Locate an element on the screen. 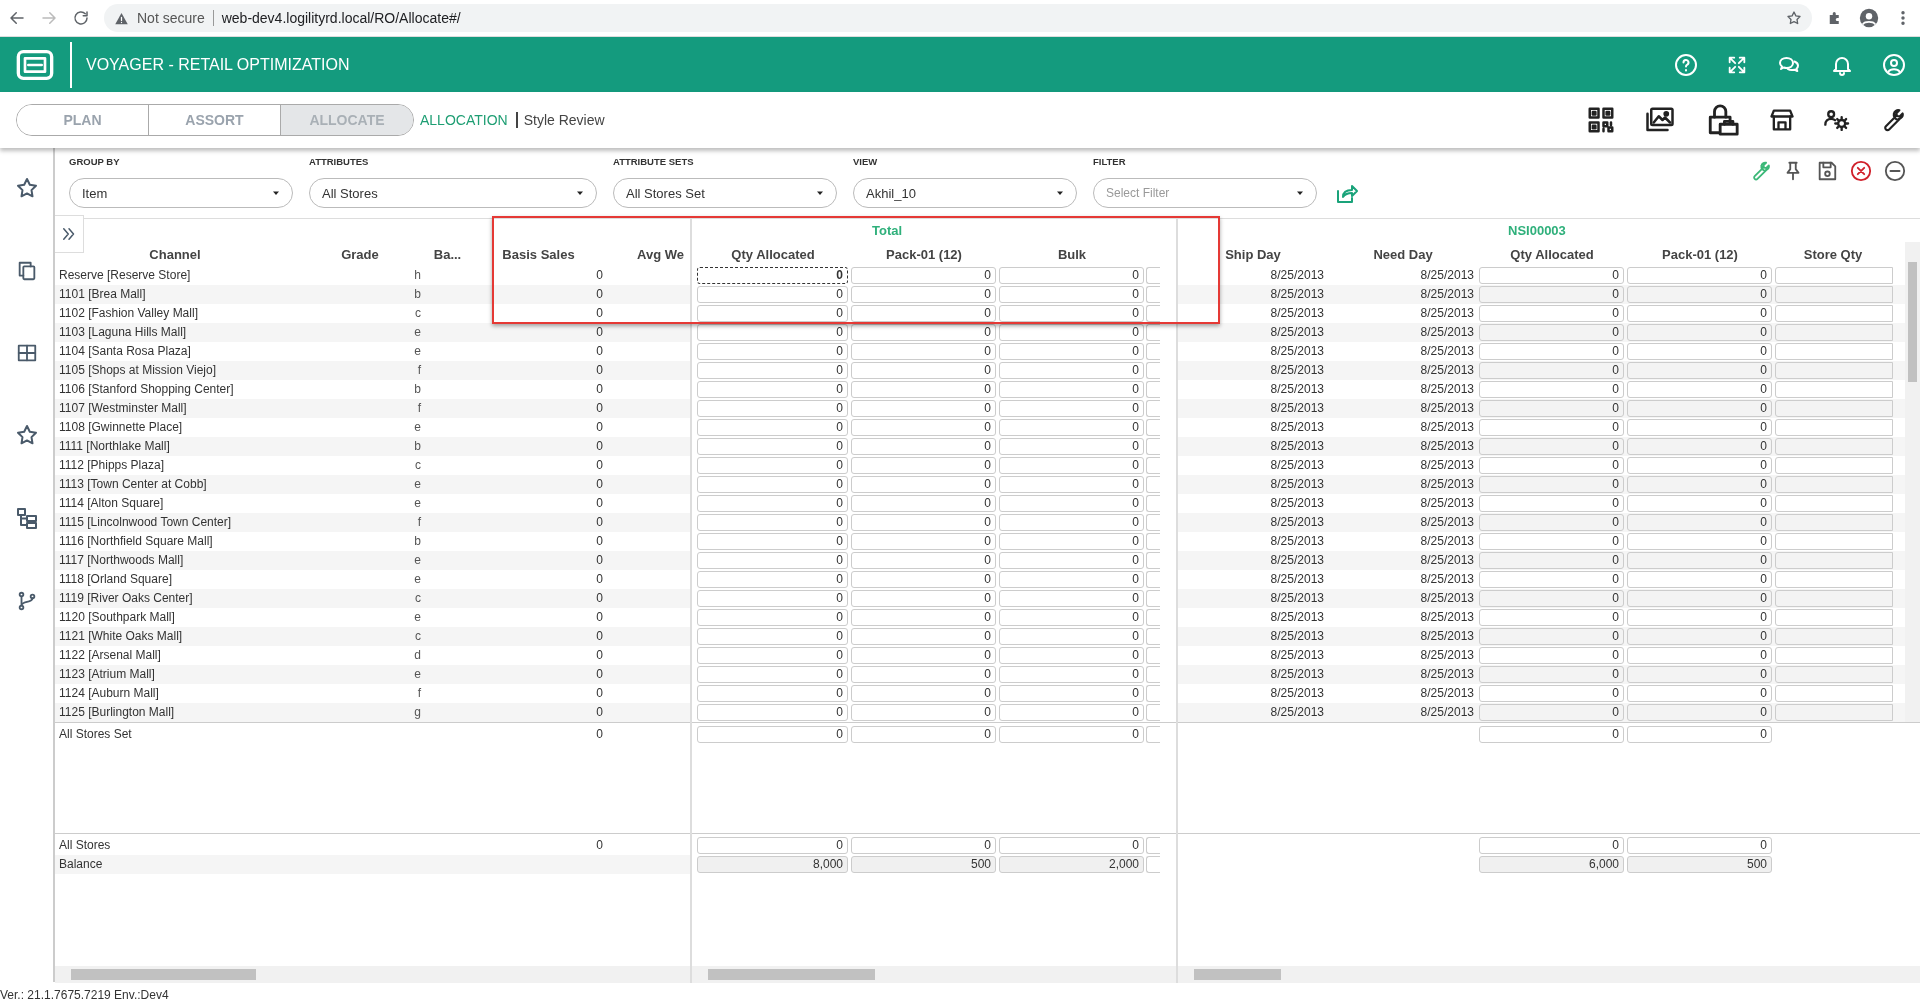 The height and width of the screenshot is (1006, 1920). filter-dropdown: All Stores is located at coordinates (453, 193).